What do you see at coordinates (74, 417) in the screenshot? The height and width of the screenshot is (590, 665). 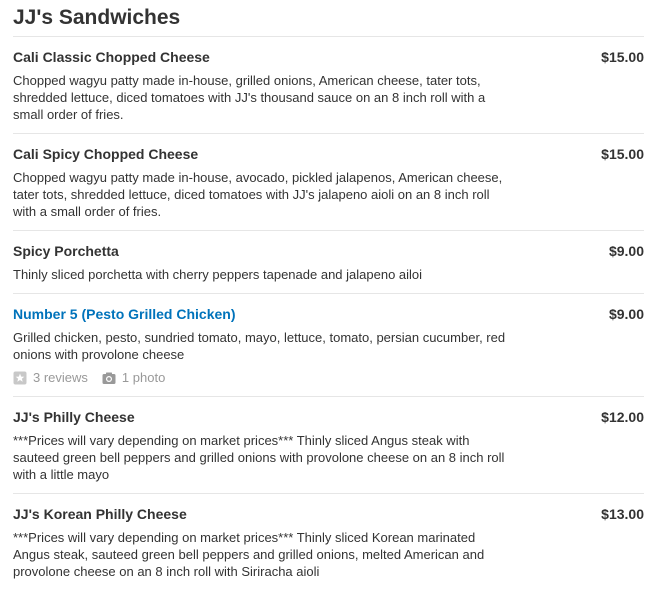 I see `item-name: JJ's Philly Cheese` at bounding box center [74, 417].